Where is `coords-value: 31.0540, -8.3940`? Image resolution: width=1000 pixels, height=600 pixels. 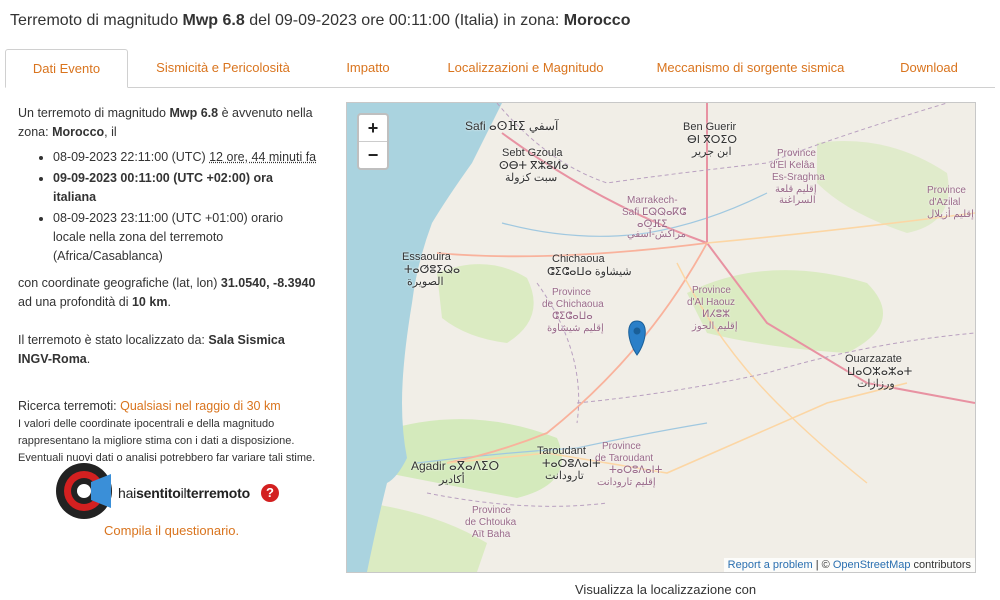
coords-value: 31.0540, -8.3940 is located at coordinates (268, 283).